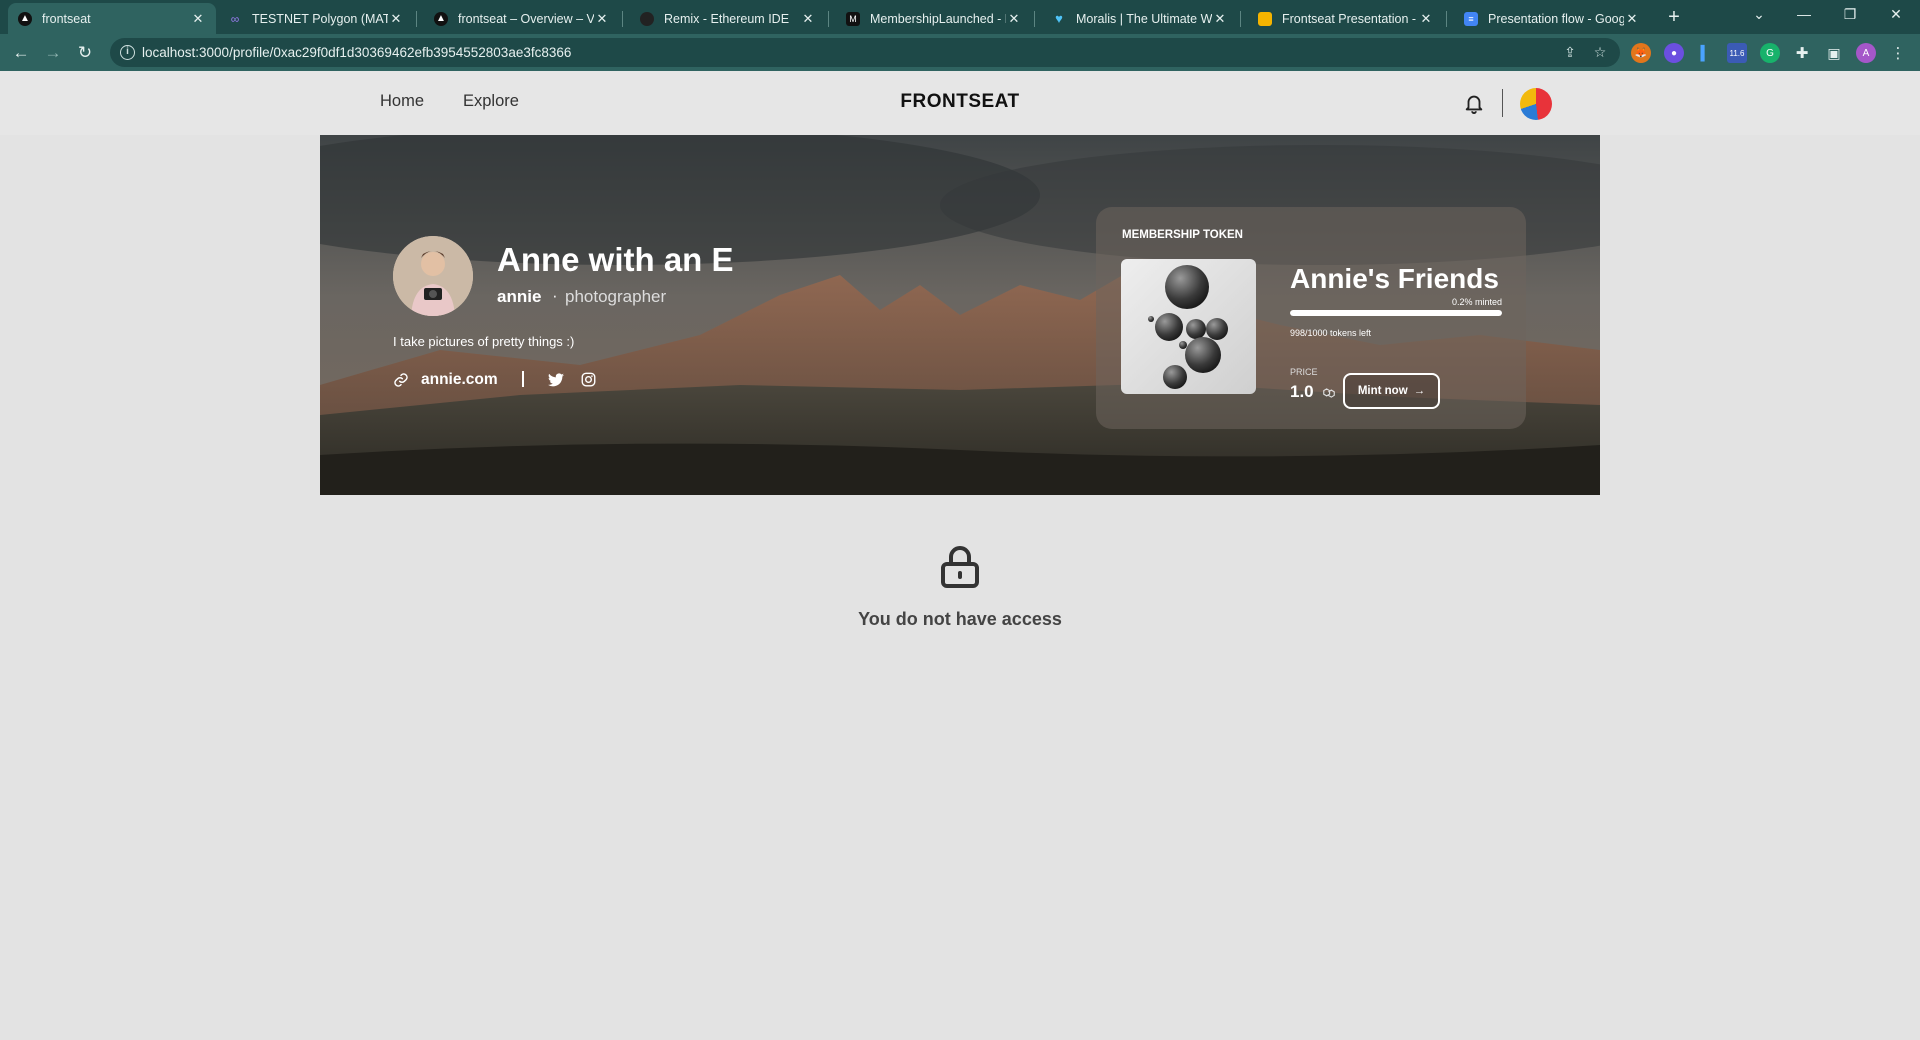 The width and height of the screenshot is (1920, 1040). What do you see at coordinates (556, 380) in the screenshot?
I see `twitter-icon` at bounding box center [556, 380].